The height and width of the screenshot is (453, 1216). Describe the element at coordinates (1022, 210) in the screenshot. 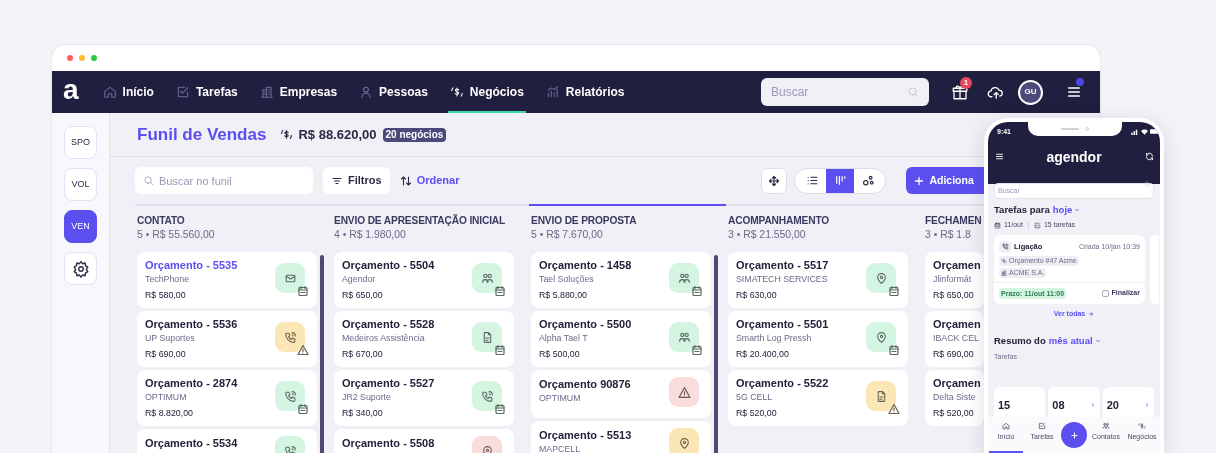

I see `section-title: Tarefas para` at that location.